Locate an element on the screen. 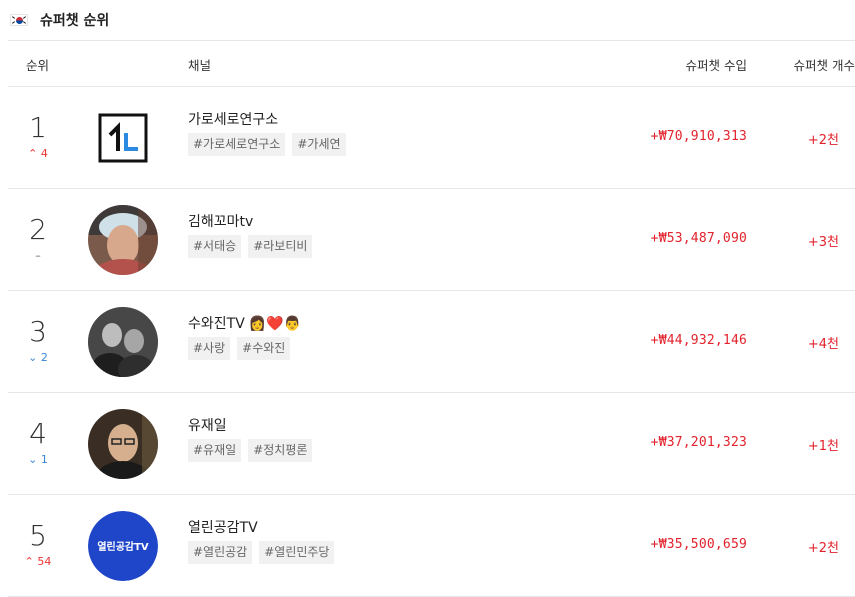  channel-logo-text: 열린공감TV is located at coordinates (123, 546).